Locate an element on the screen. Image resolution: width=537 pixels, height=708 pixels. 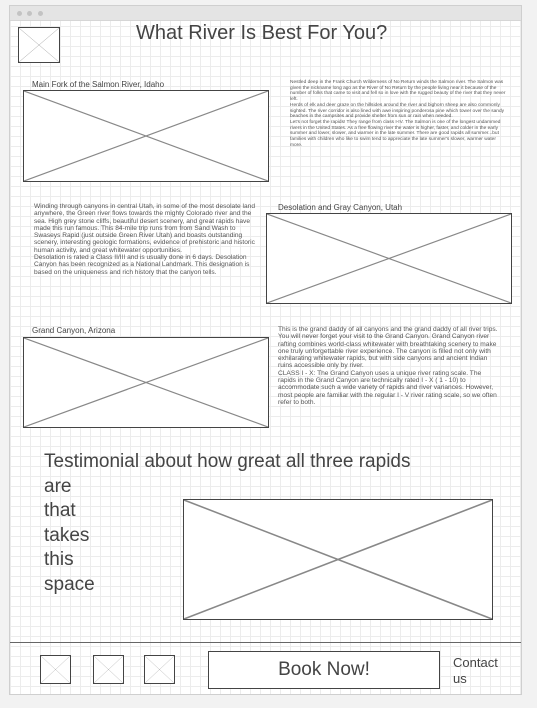
page-title: What River Is Best For You? is located at coordinates (262, 33).